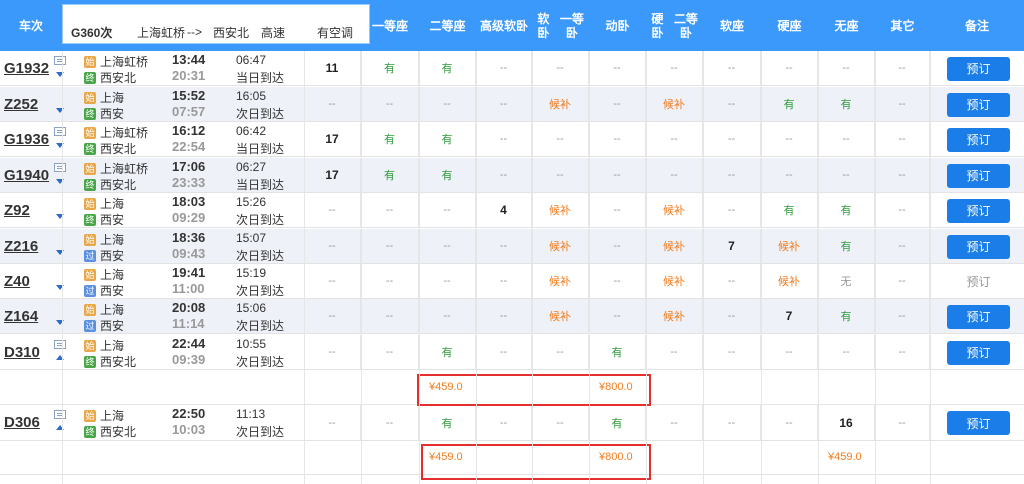  What do you see at coordinates (204, 139) in the screenshot?
I see `times-cell: 16:12 22:54` at bounding box center [204, 139].